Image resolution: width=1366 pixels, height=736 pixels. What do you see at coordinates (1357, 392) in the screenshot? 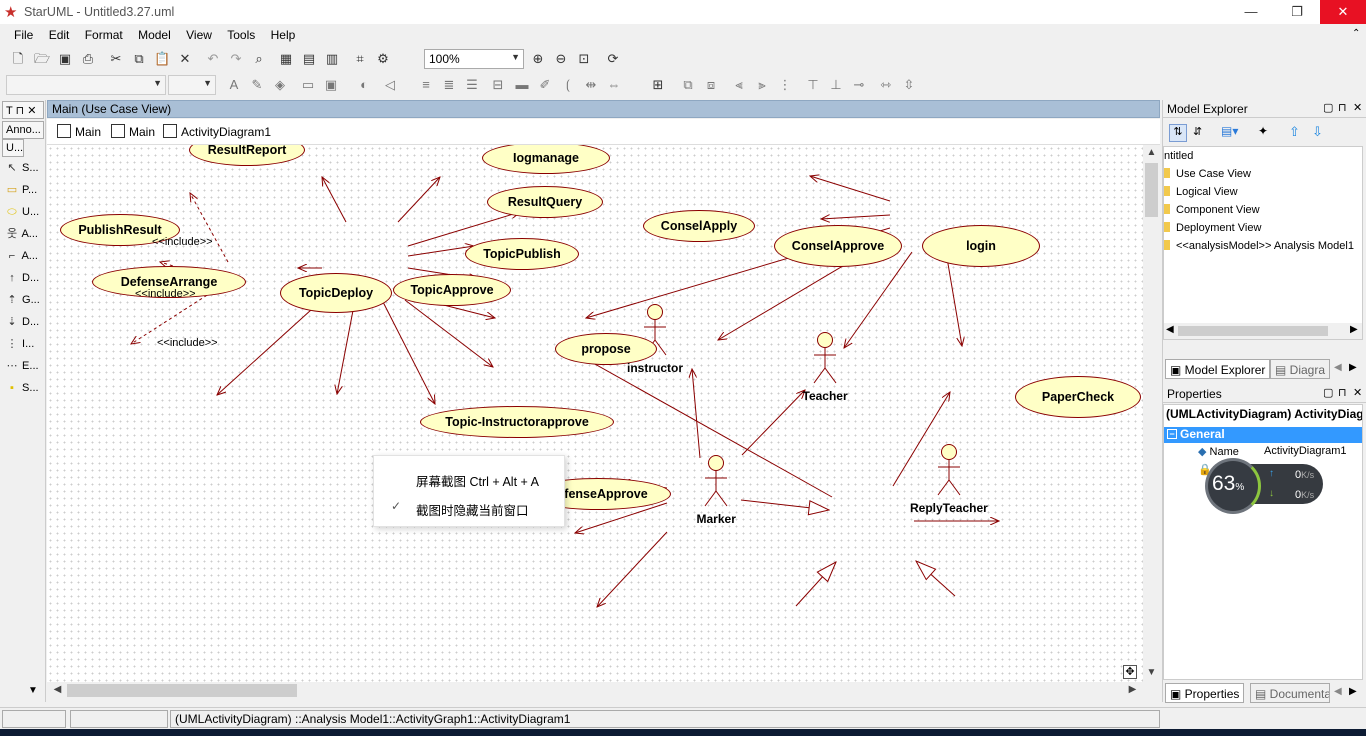
I see `close-panel-icon: ✕` at bounding box center [1357, 392].